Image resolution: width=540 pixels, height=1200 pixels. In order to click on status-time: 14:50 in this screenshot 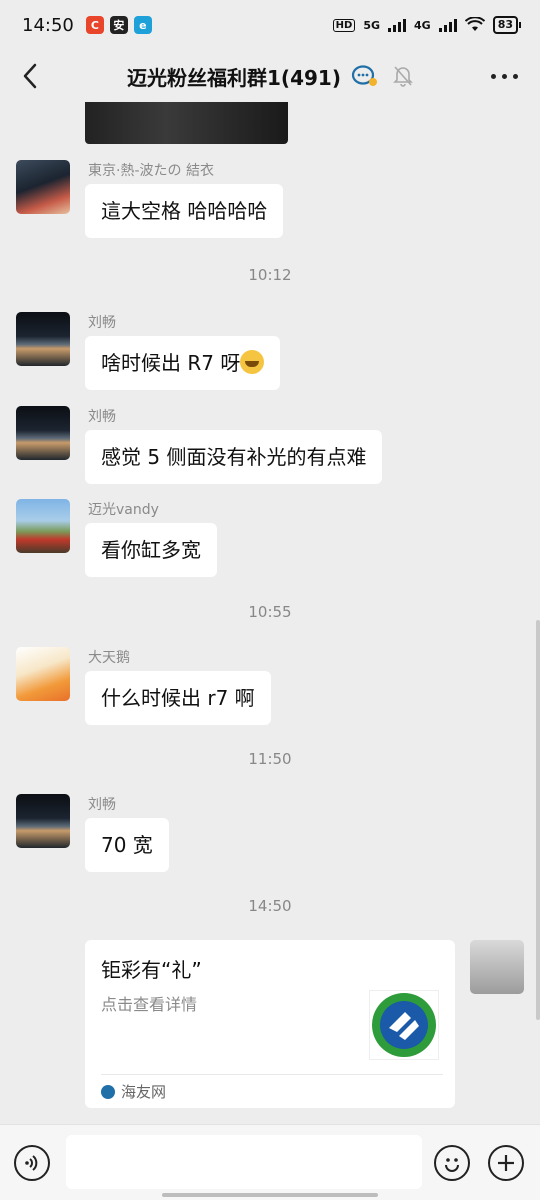, I will do `click(48, 25)`.